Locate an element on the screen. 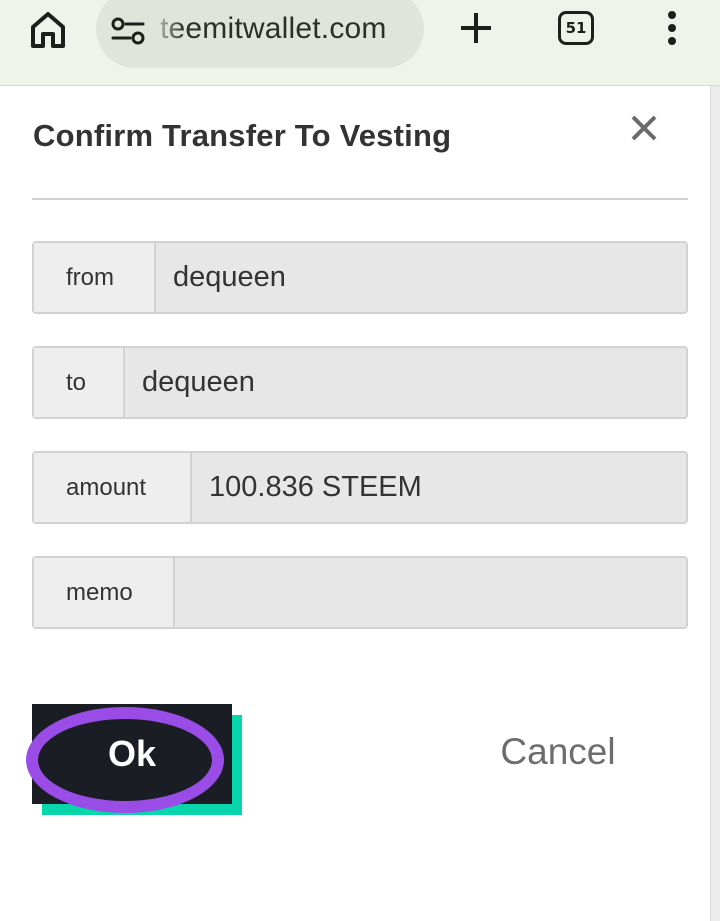 The height and width of the screenshot is (921, 720). browser-toolbar: teemitwallet.com 51 is located at coordinates (360, 43).